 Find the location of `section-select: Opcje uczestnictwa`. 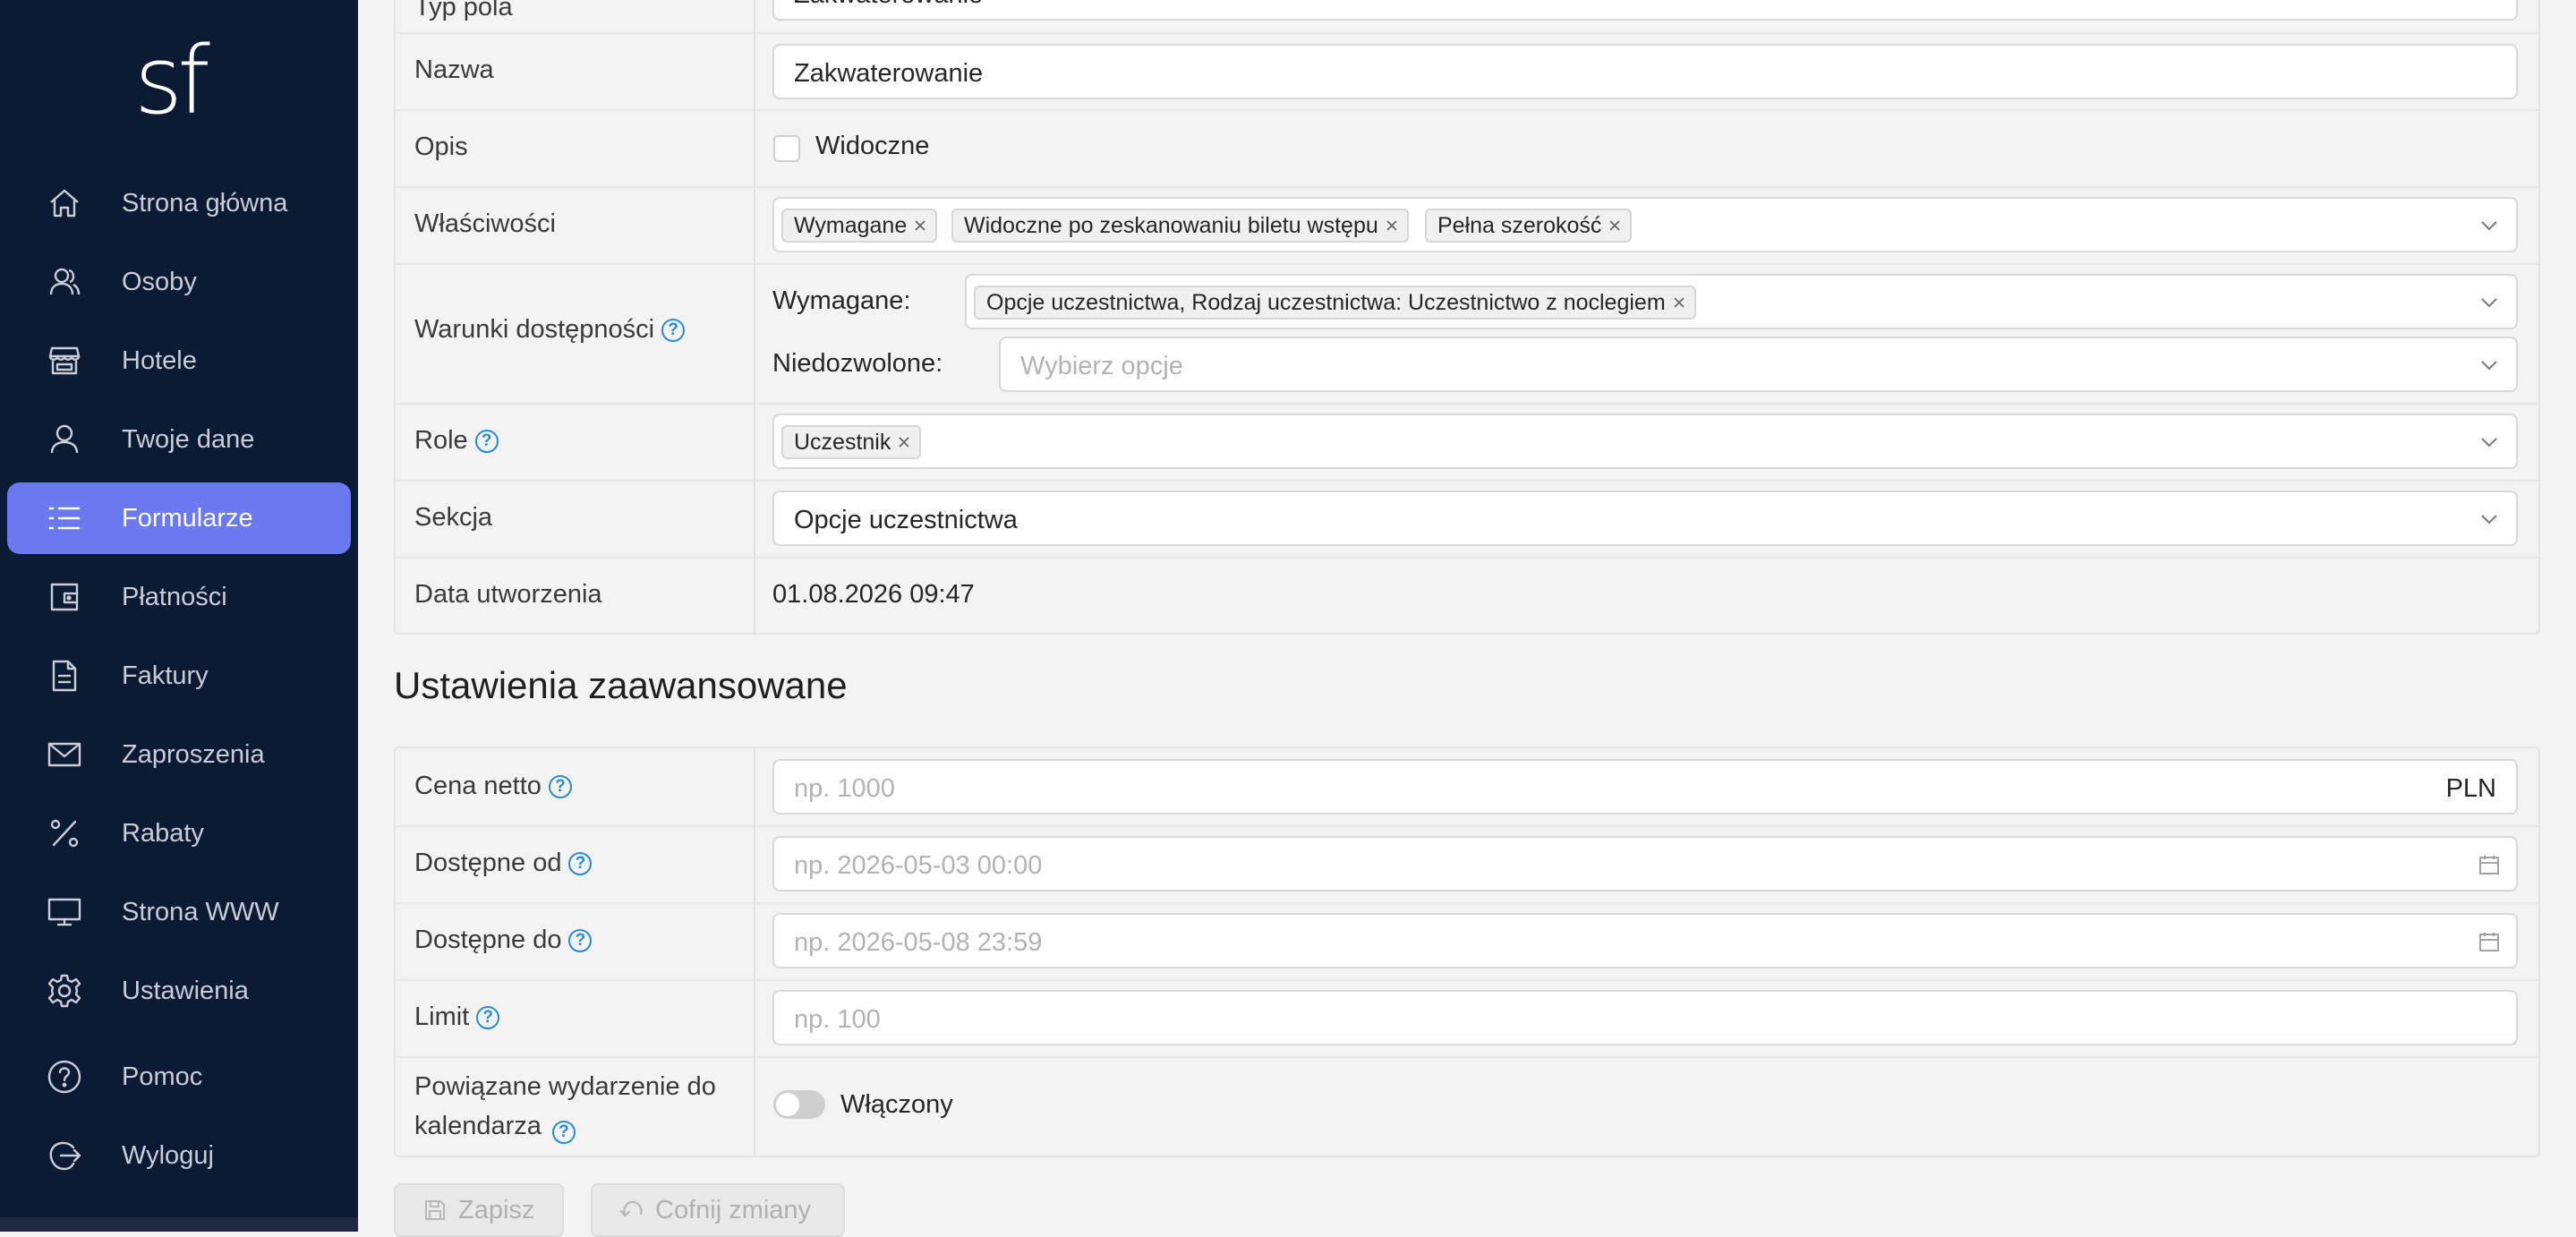

section-select: Opcje uczestnictwa is located at coordinates (1645, 518).